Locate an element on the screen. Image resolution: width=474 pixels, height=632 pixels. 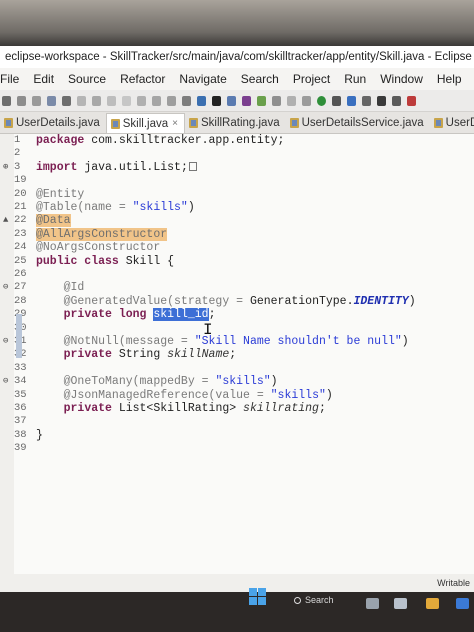
new-package-icon is located at coordinates (261, 100).